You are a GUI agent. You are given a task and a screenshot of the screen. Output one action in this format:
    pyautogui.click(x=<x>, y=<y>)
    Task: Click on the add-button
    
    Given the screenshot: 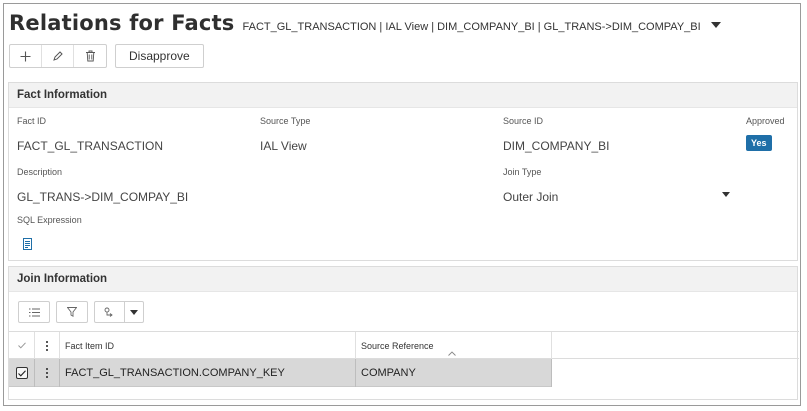 What is the action you would take?
    pyautogui.click(x=26, y=56)
    